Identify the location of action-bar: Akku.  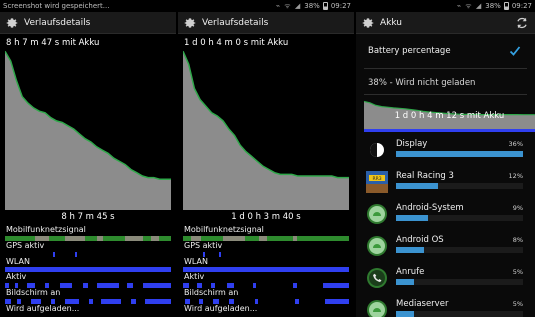
(445, 23).